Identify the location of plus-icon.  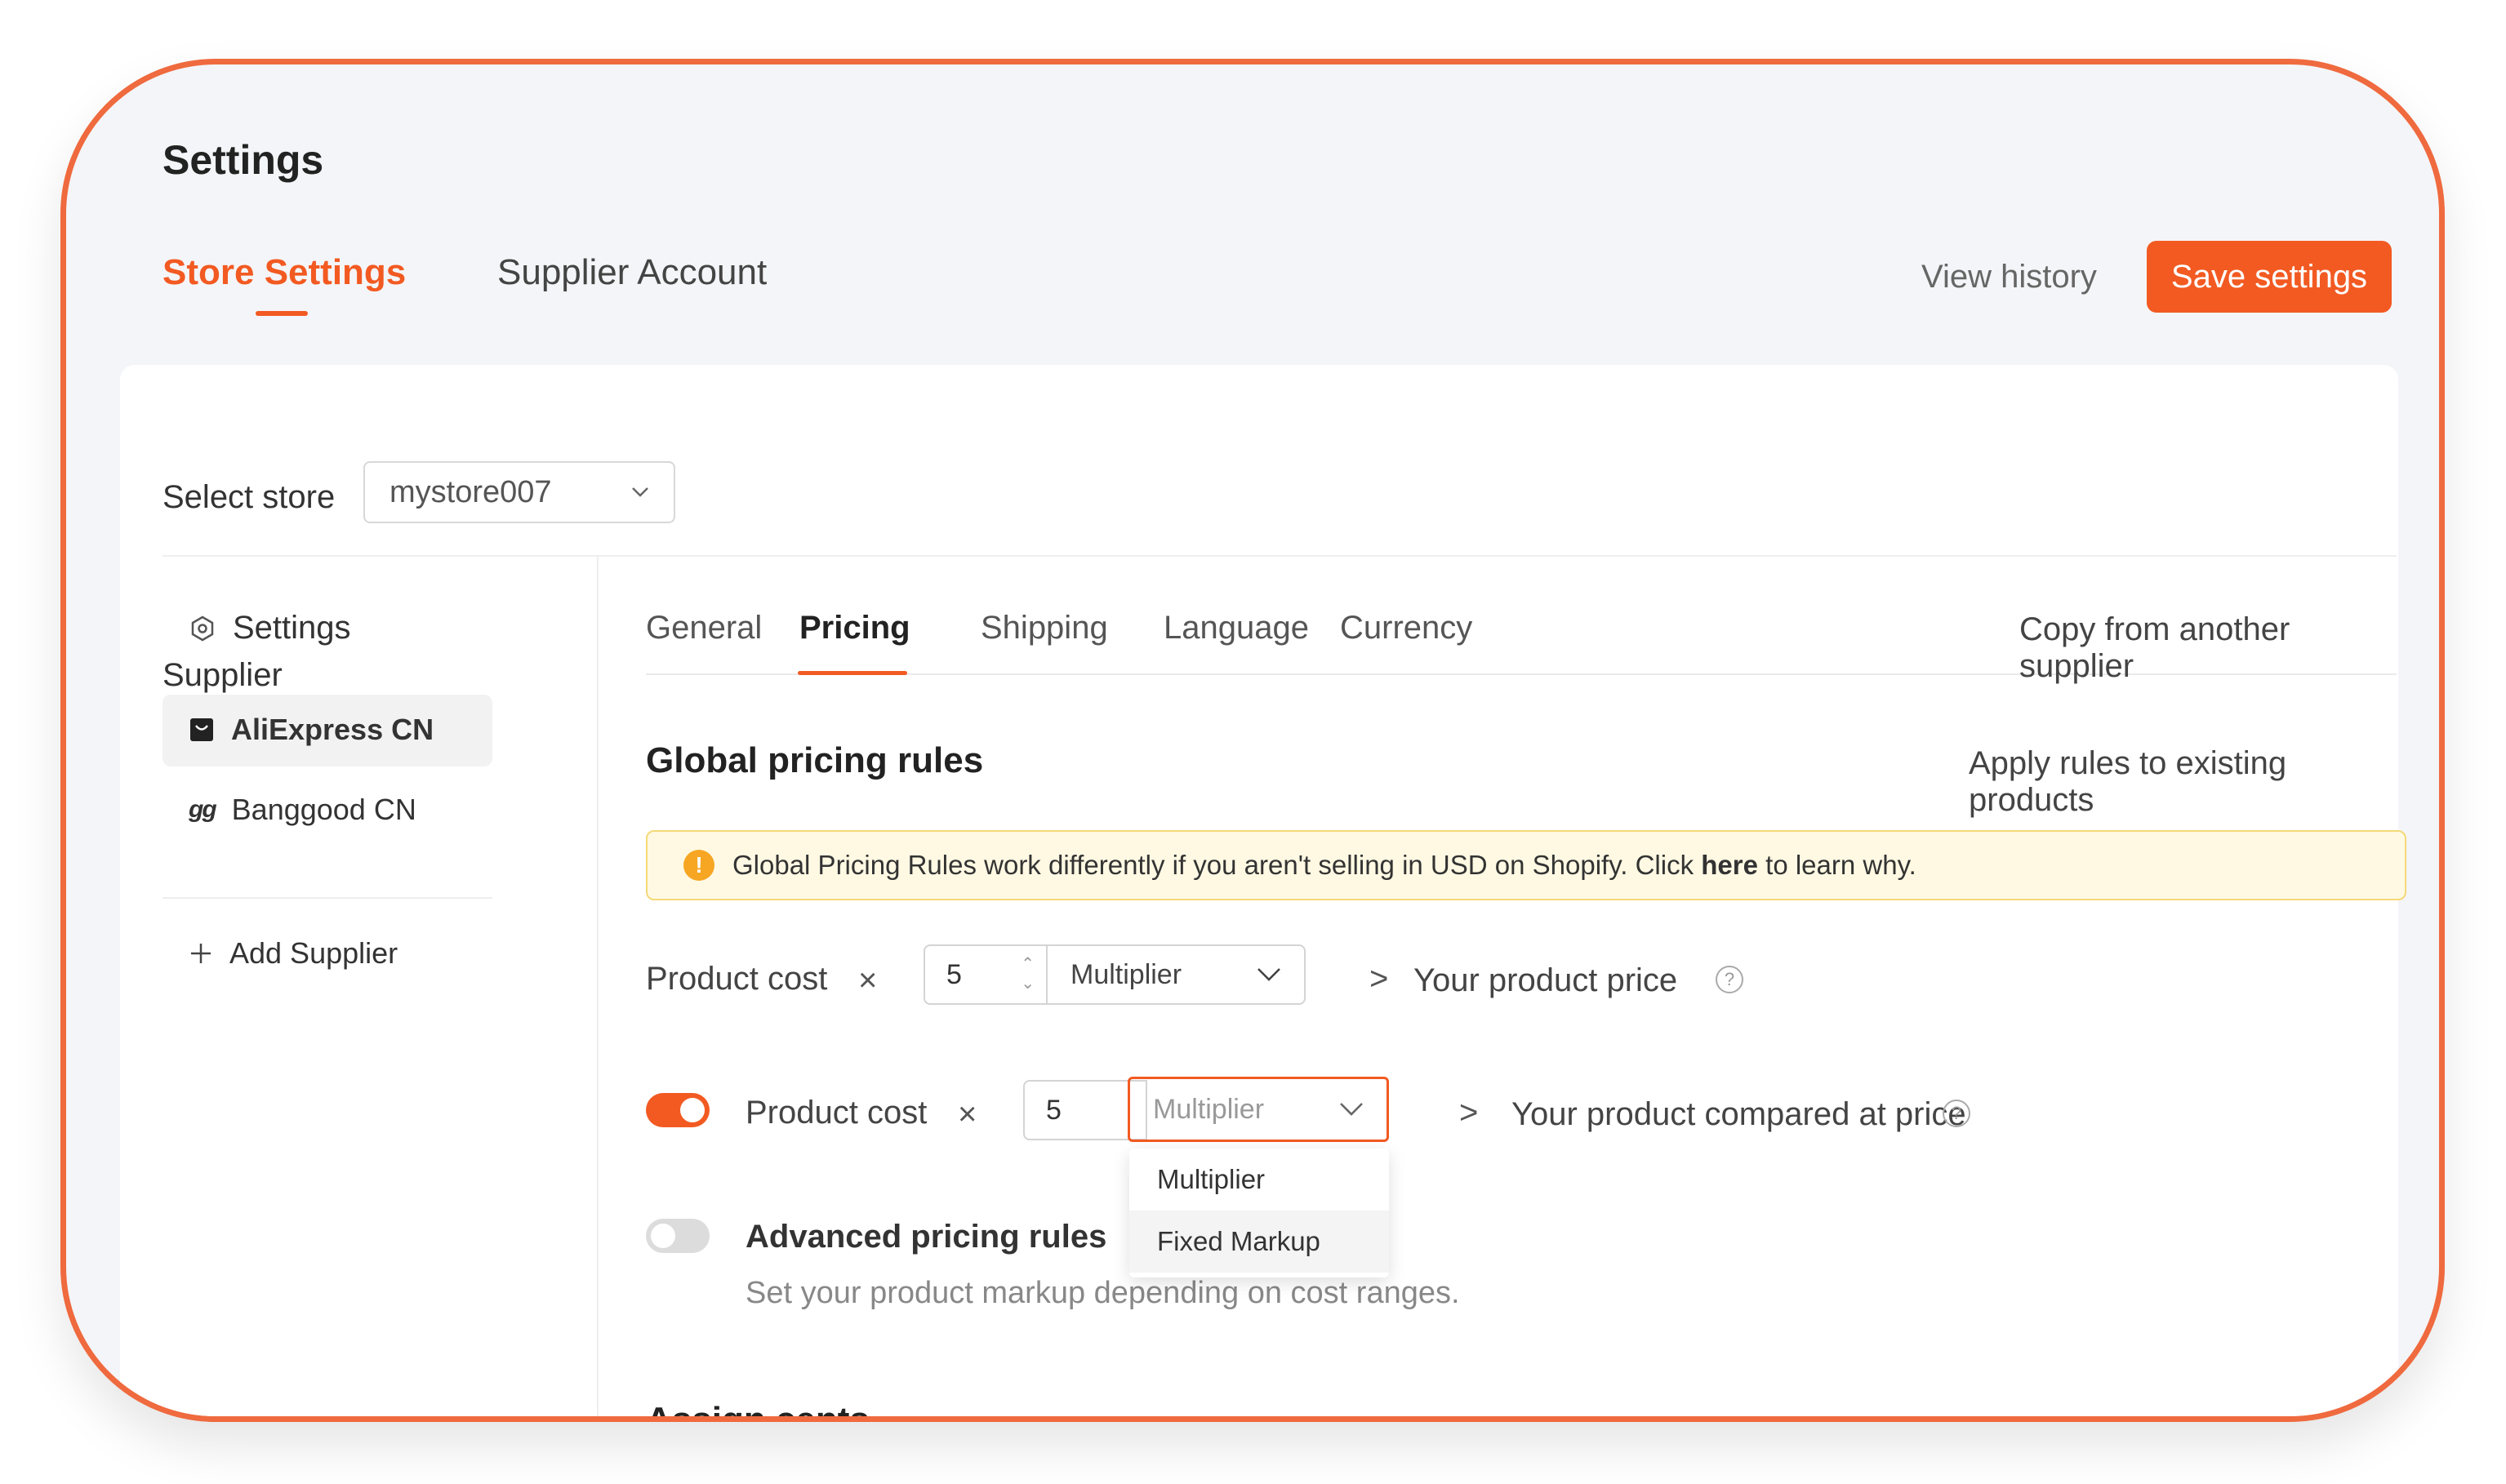
(201, 954).